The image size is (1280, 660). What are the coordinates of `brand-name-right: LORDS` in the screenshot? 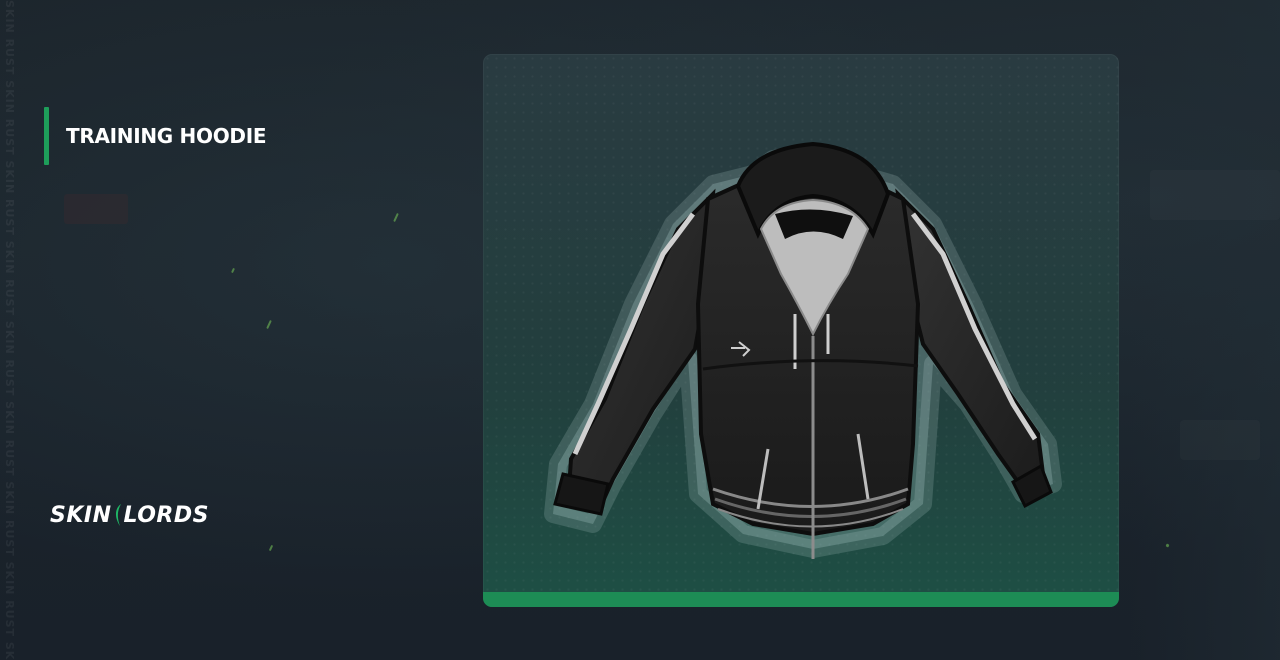 It's located at (166, 515).